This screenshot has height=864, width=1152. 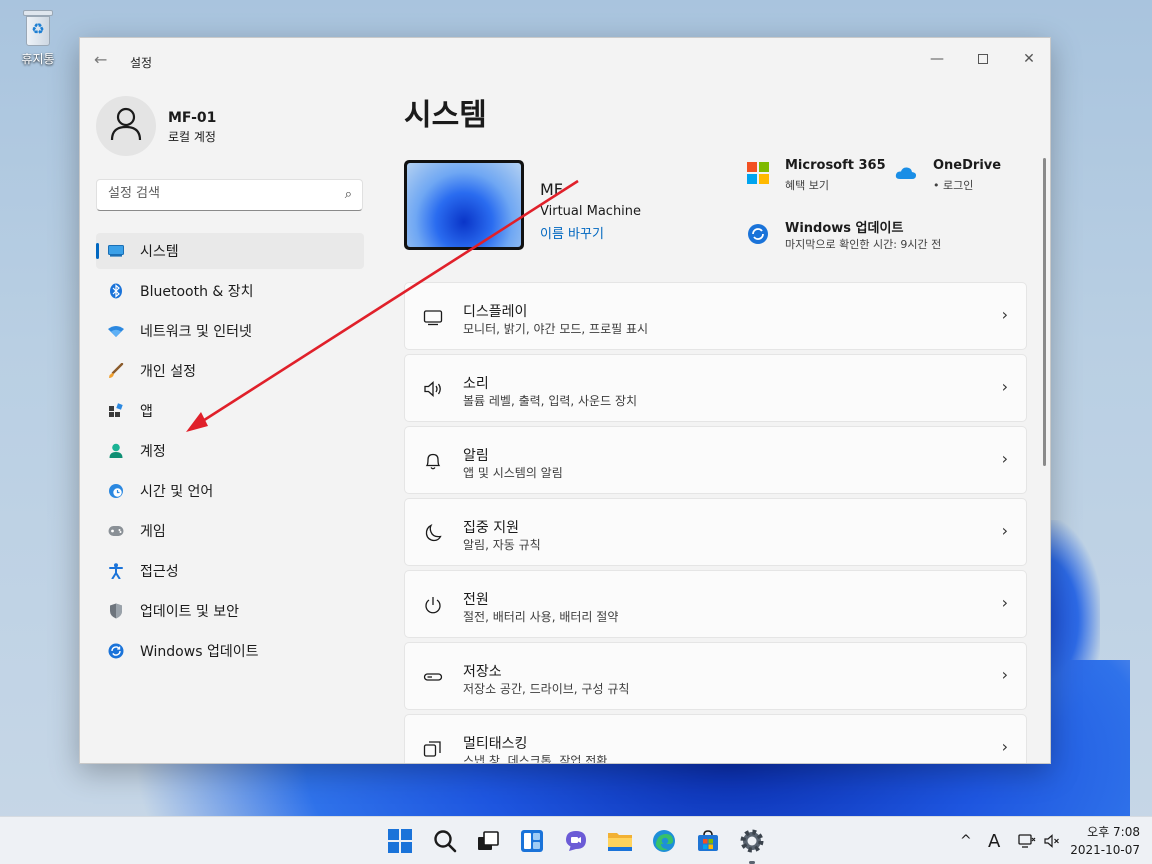 I want to click on page-title: 시스템, so click(x=445, y=115).